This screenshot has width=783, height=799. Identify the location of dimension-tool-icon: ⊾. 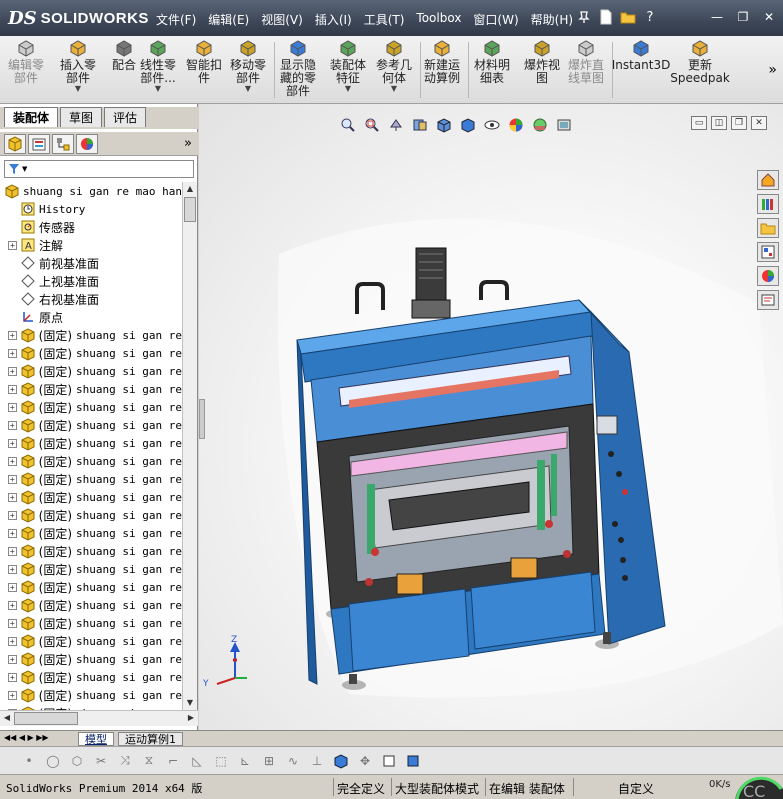
(245, 761).